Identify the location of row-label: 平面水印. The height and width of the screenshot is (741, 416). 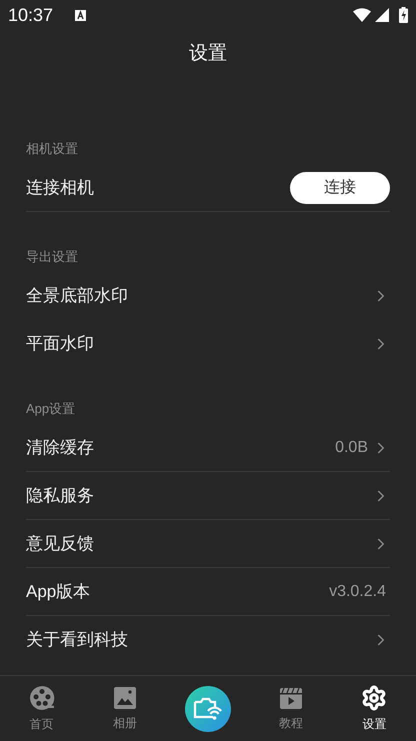
(60, 344).